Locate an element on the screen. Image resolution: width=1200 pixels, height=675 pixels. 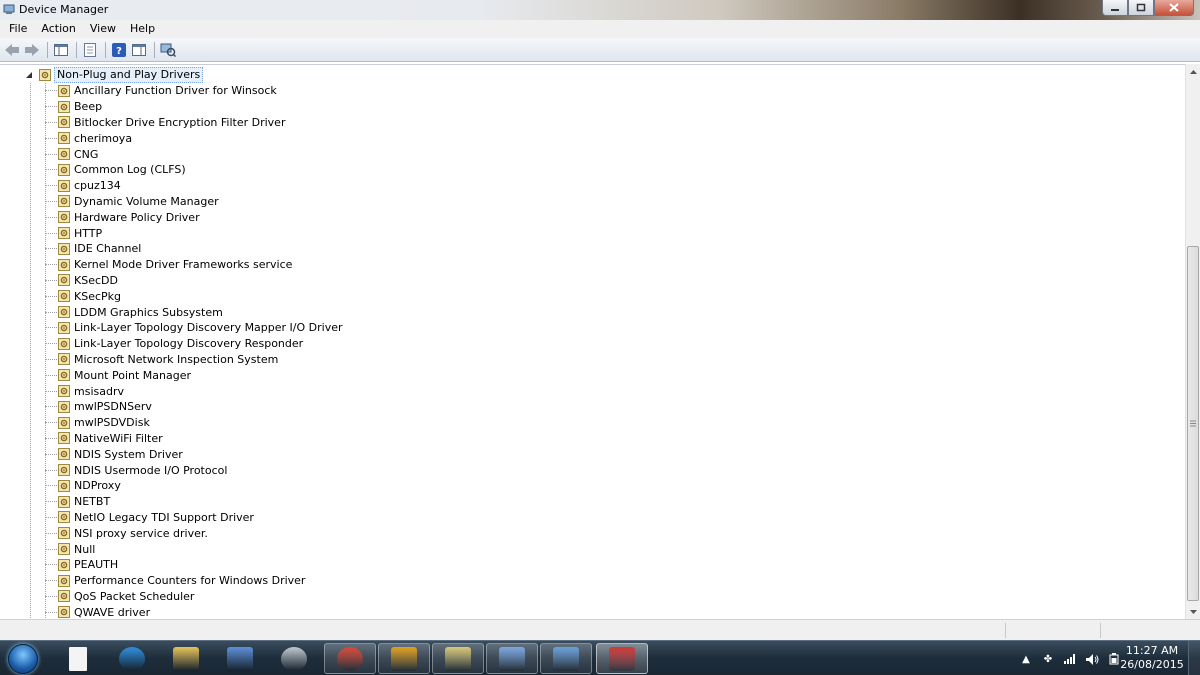
tree-item: LDDM Graphics Subsystem is located at coordinates (194, 312).